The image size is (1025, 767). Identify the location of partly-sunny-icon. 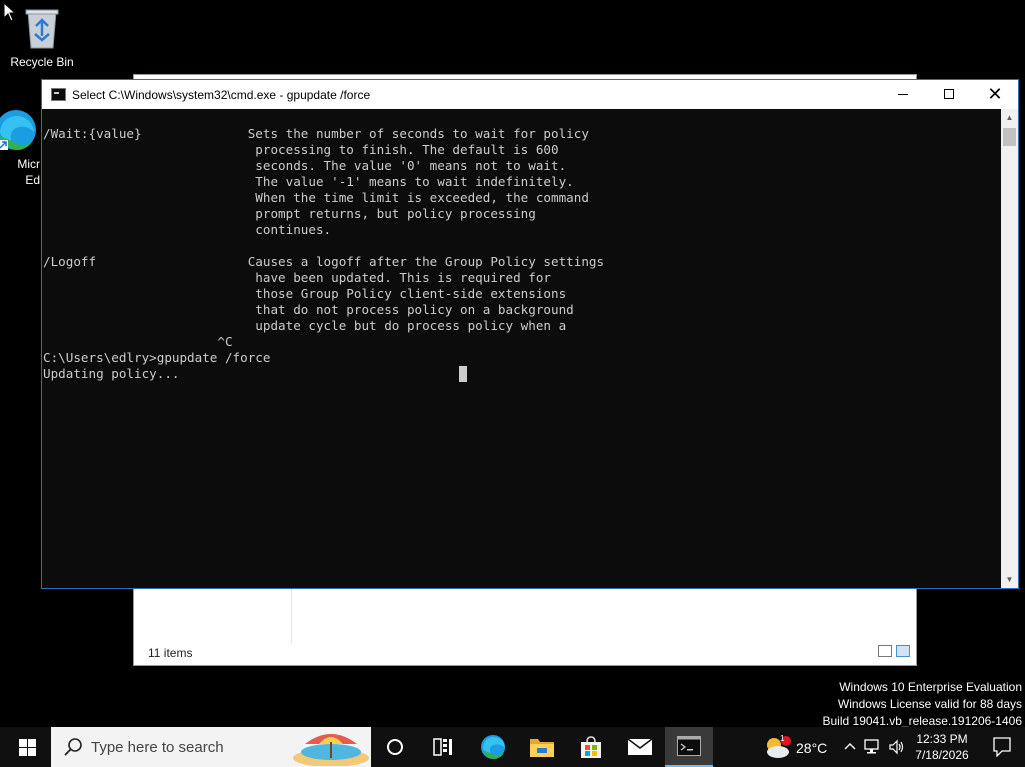
(779, 747).